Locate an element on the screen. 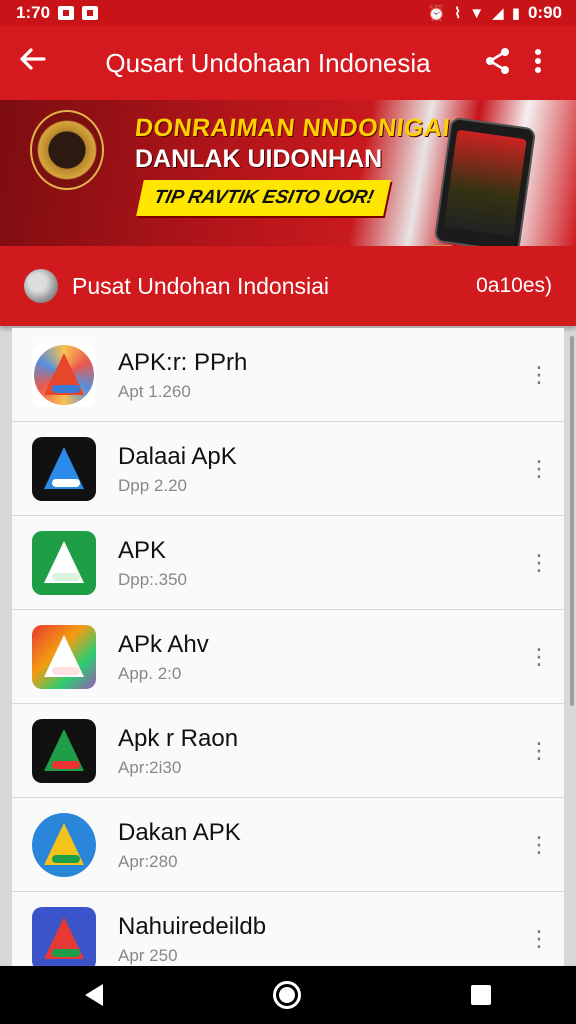 This screenshot has width=576, height=1024. section-header: Pusat Undohan Indonsiai 0a10es) is located at coordinates (288, 286).